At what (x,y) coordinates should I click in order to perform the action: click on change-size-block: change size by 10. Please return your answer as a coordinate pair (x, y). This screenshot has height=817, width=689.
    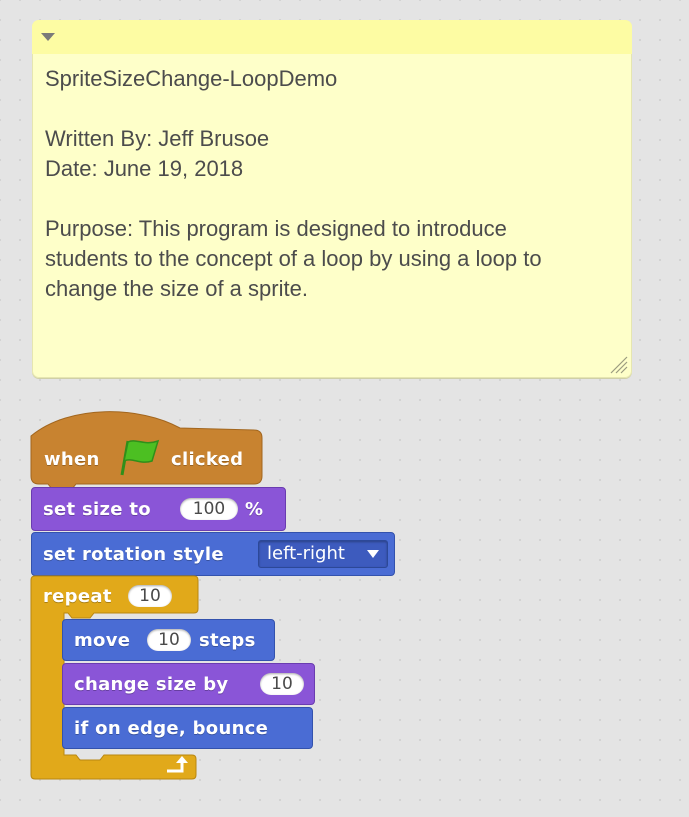
    Looking at the image, I should click on (188, 684).